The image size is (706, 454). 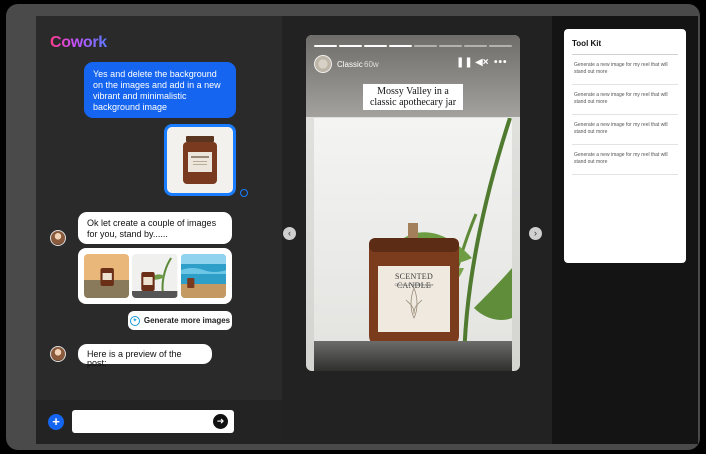 I want to click on sent-status-icon, so click(x=244, y=193).